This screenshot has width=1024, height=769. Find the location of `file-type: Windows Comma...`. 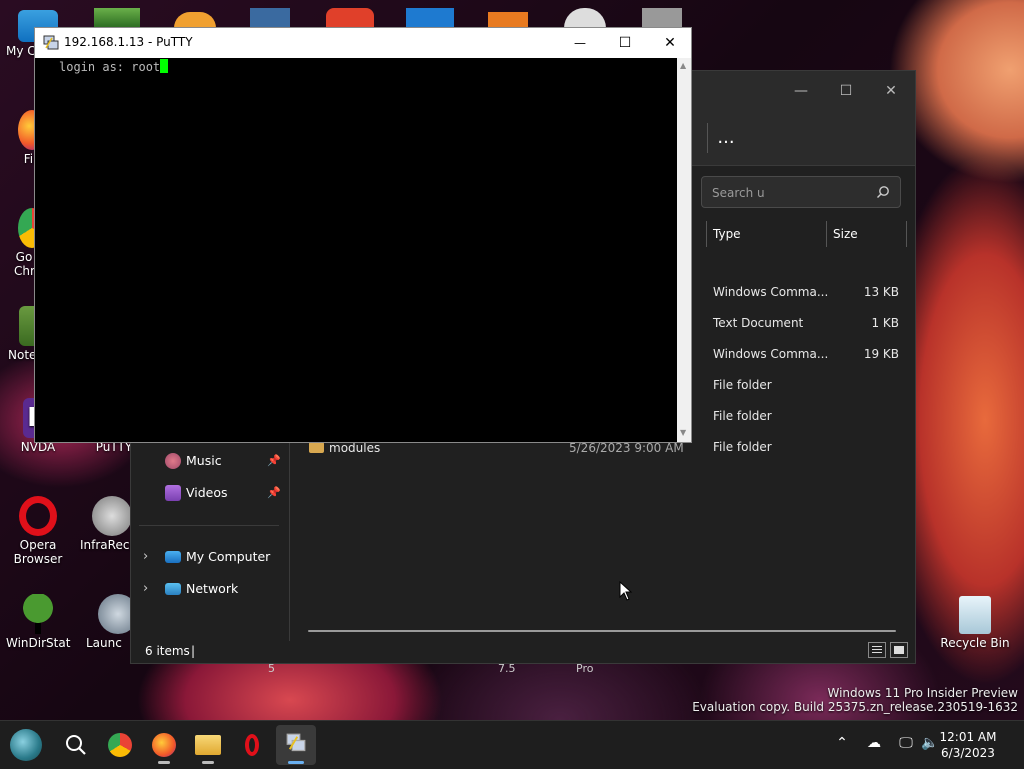

file-type: Windows Comma... is located at coordinates (771, 292).